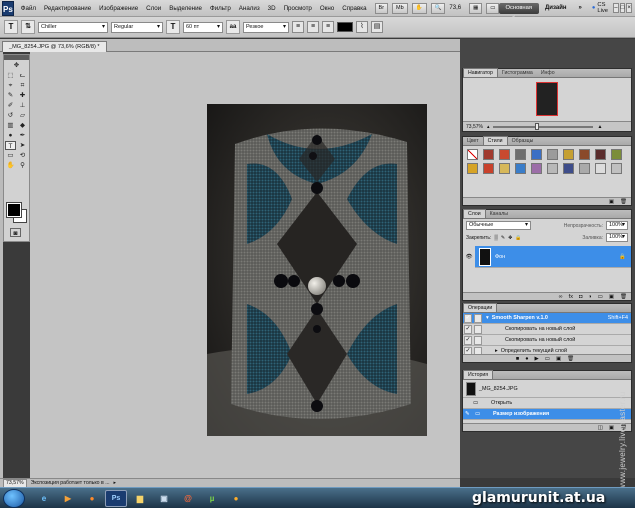 The image size is (635, 508). I want to click on text-orientation-icon: ⇅, so click(28, 27).